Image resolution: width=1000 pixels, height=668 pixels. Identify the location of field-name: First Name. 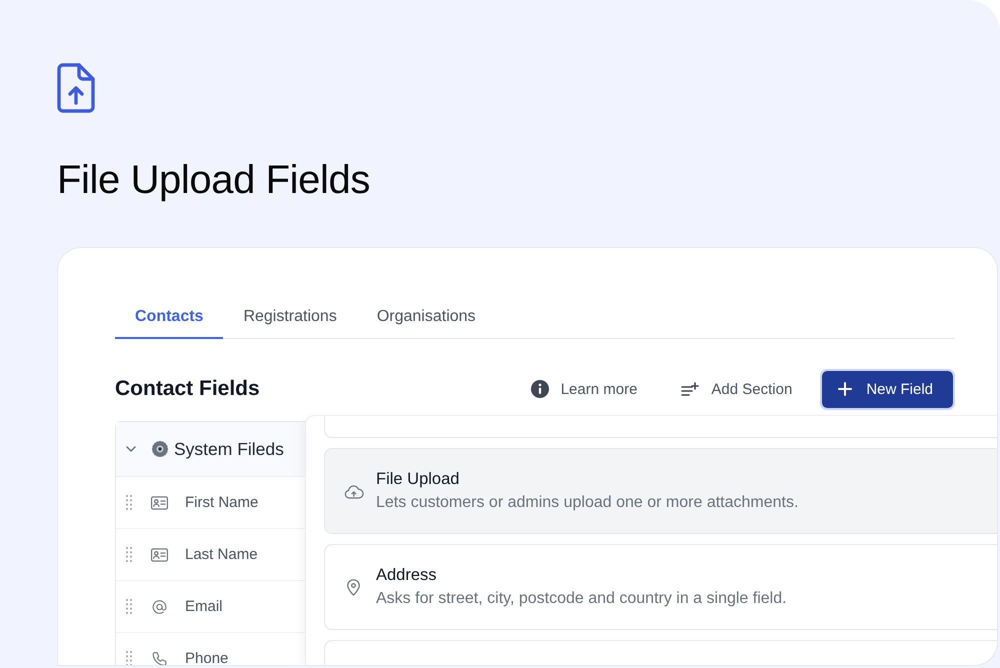
(221, 502).